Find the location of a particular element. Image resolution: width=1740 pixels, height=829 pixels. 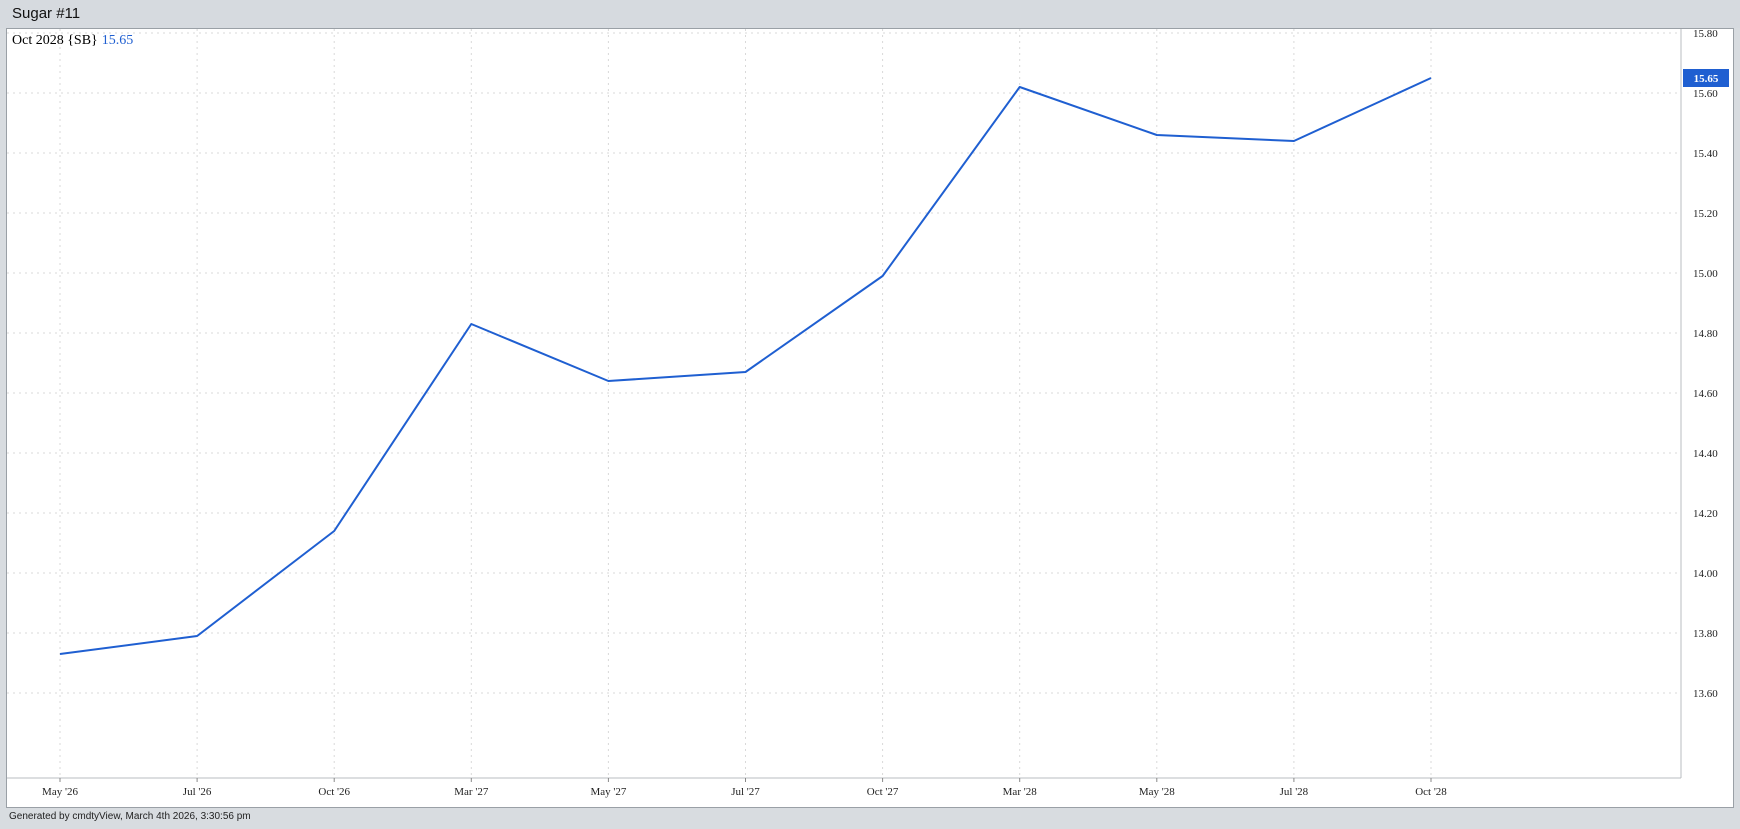

legend-value: 15.65 is located at coordinates (117, 40).